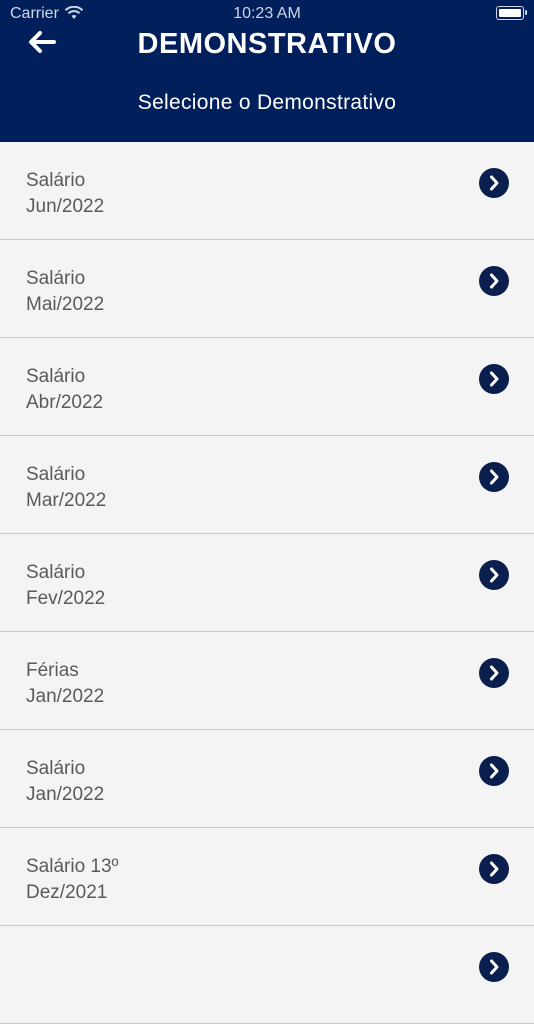 Image resolution: width=534 pixels, height=1024 pixels. What do you see at coordinates (65, 304) in the screenshot?
I see `statement-period: Mai/2022` at bounding box center [65, 304].